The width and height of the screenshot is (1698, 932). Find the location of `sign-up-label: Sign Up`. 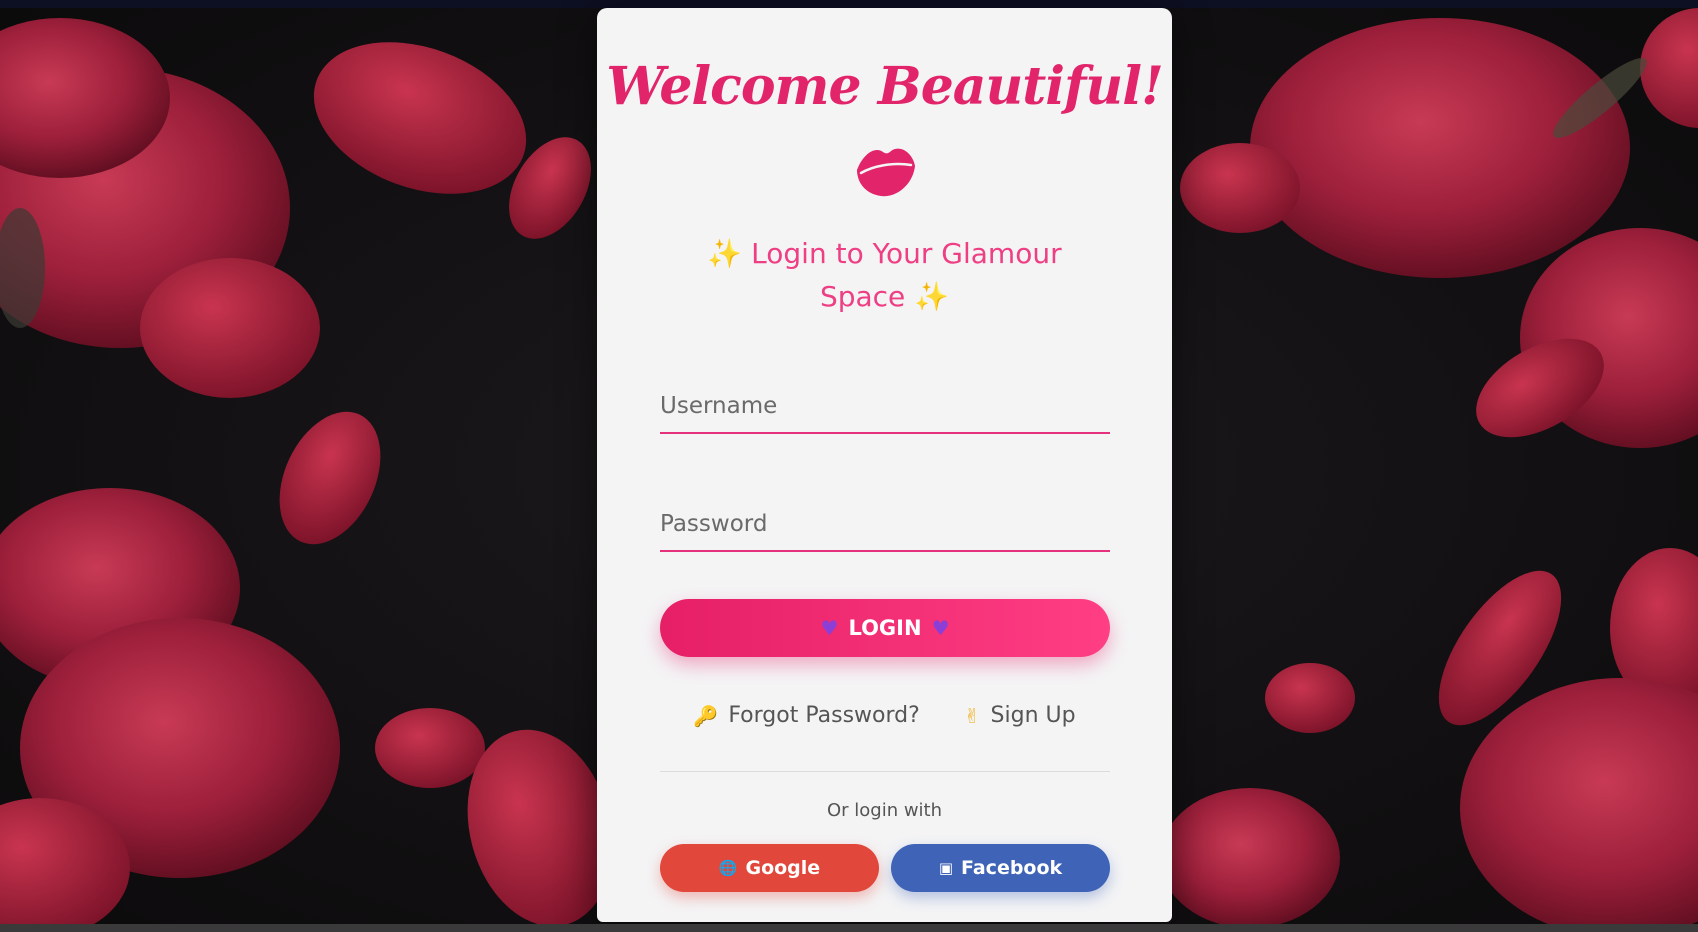

sign-up-label: Sign Up is located at coordinates (1033, 715).